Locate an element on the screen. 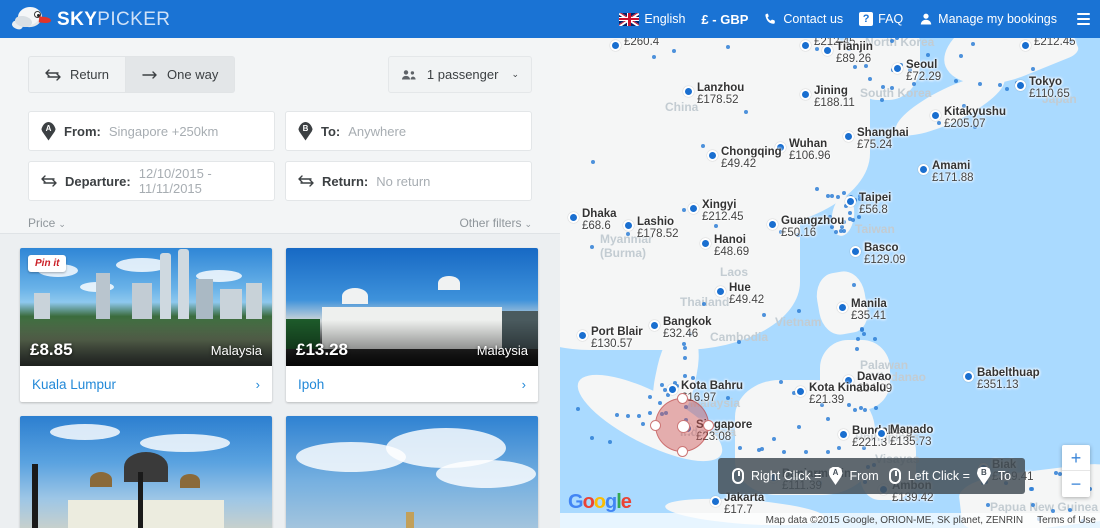  origin-radius-circle is located at coordinates (682, 425).